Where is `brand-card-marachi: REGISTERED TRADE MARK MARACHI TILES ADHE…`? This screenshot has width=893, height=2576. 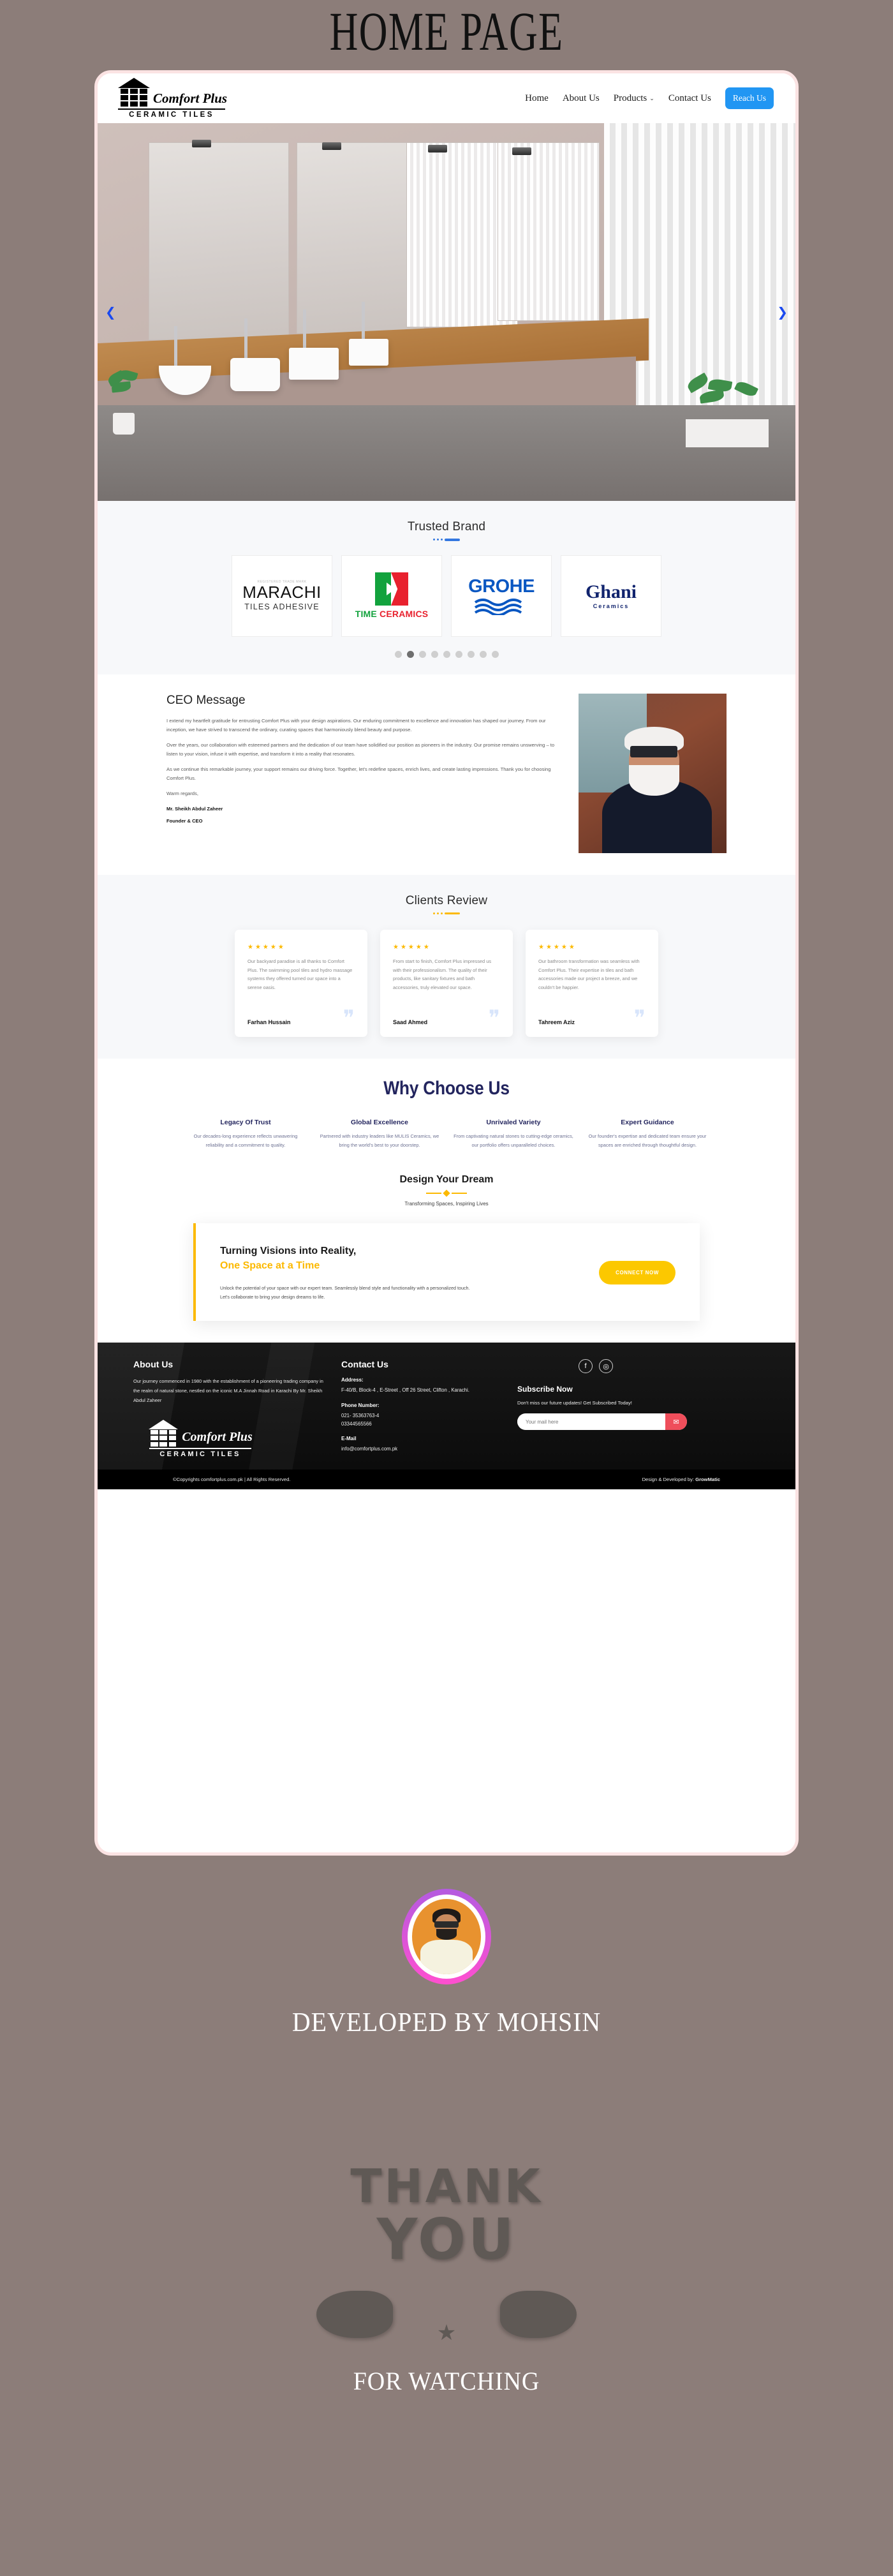 brand-card-marachi: REGISTERED TRADE MARK MARACHI TILES ADHE… is located at coordinates (282, 596).